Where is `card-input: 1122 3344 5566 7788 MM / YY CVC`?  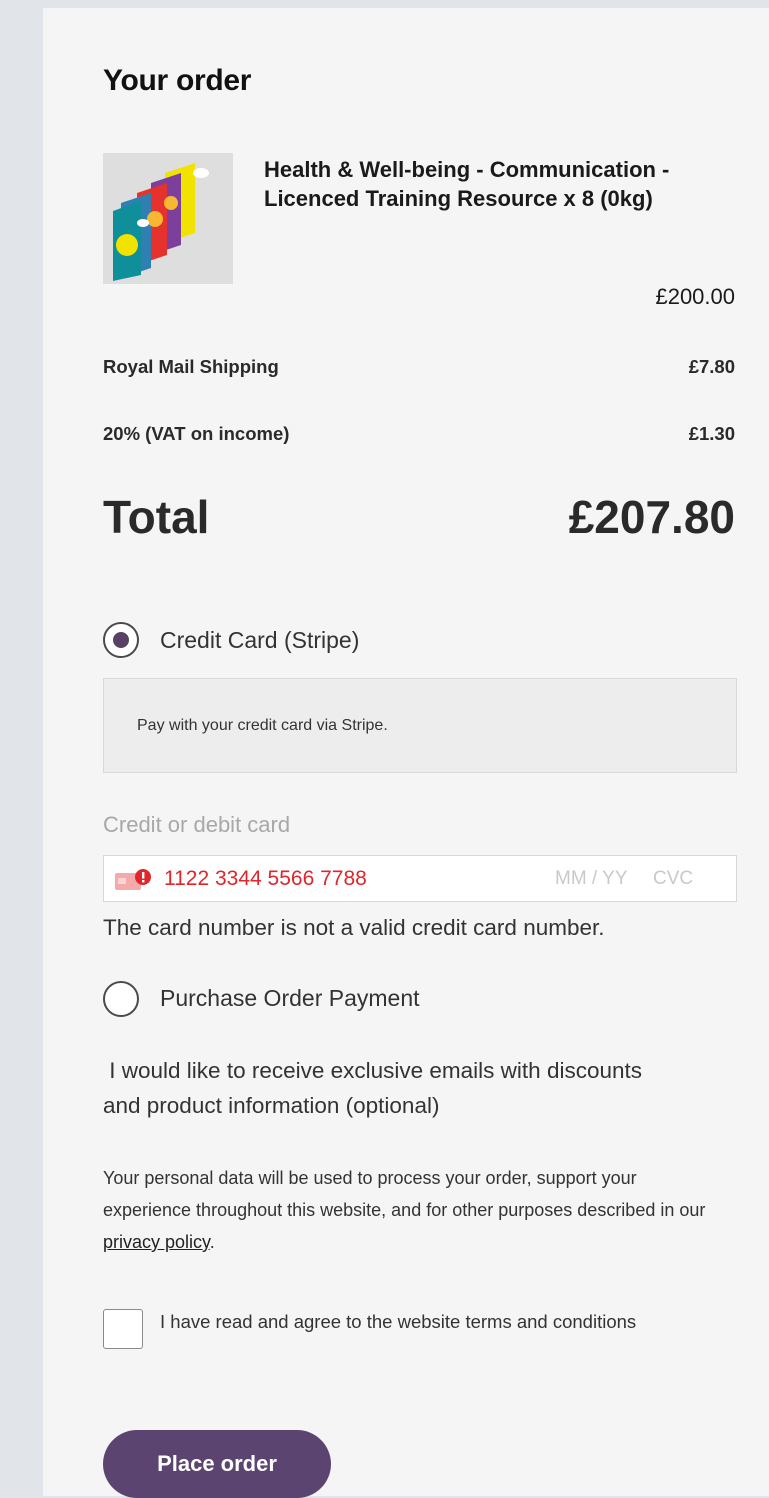
card-input: 1122 3344 5566 7788 MM / YY CVC is located at coordinates (420, 878).